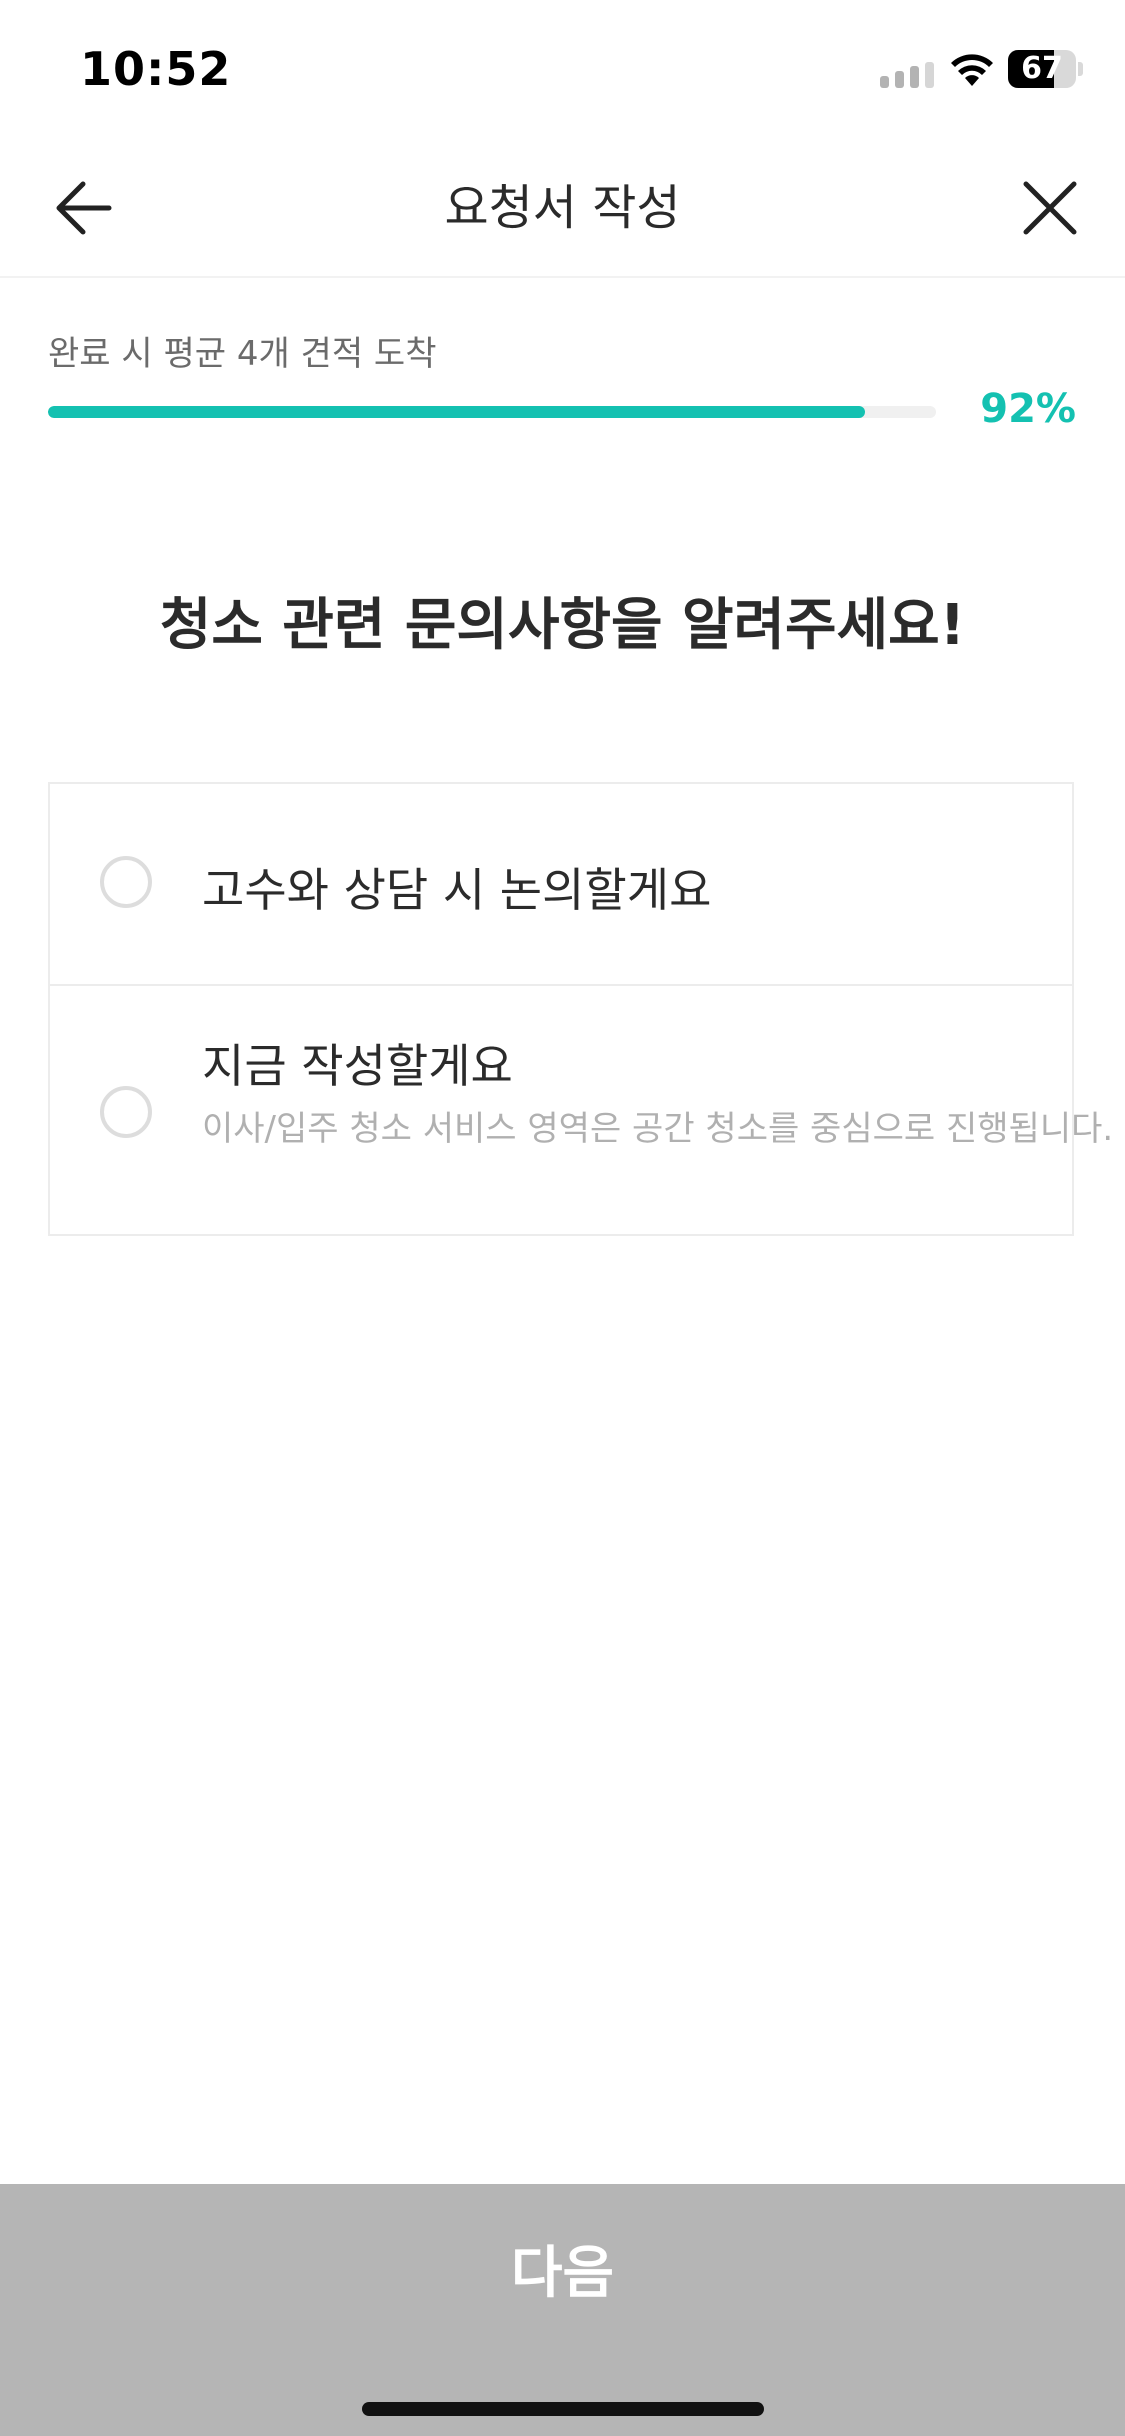  What do you see at coordinates (357, 1066) in the screenshot?
I see `option-label: 지금 작성할게요` at bounding box center [357, 1066].